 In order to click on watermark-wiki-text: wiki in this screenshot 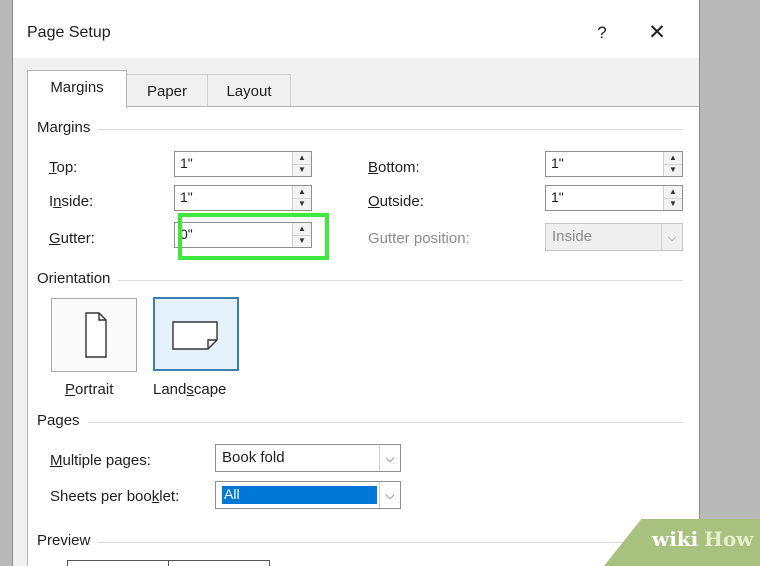, I will do `click(675, 539)`.